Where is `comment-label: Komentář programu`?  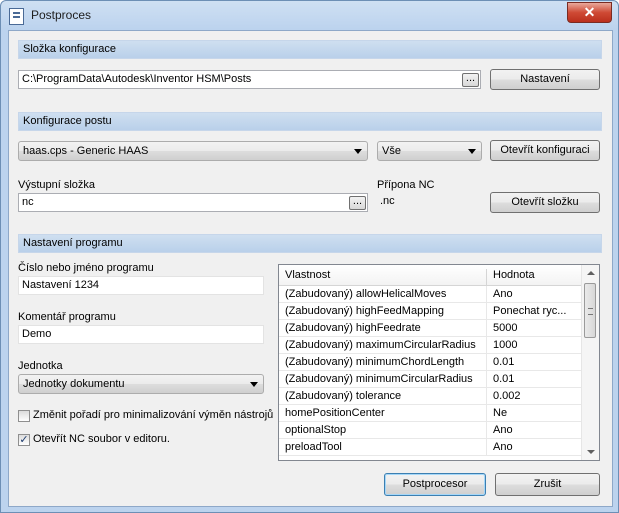 comment-label: Komentář programu is located at coordinates (67, 317).